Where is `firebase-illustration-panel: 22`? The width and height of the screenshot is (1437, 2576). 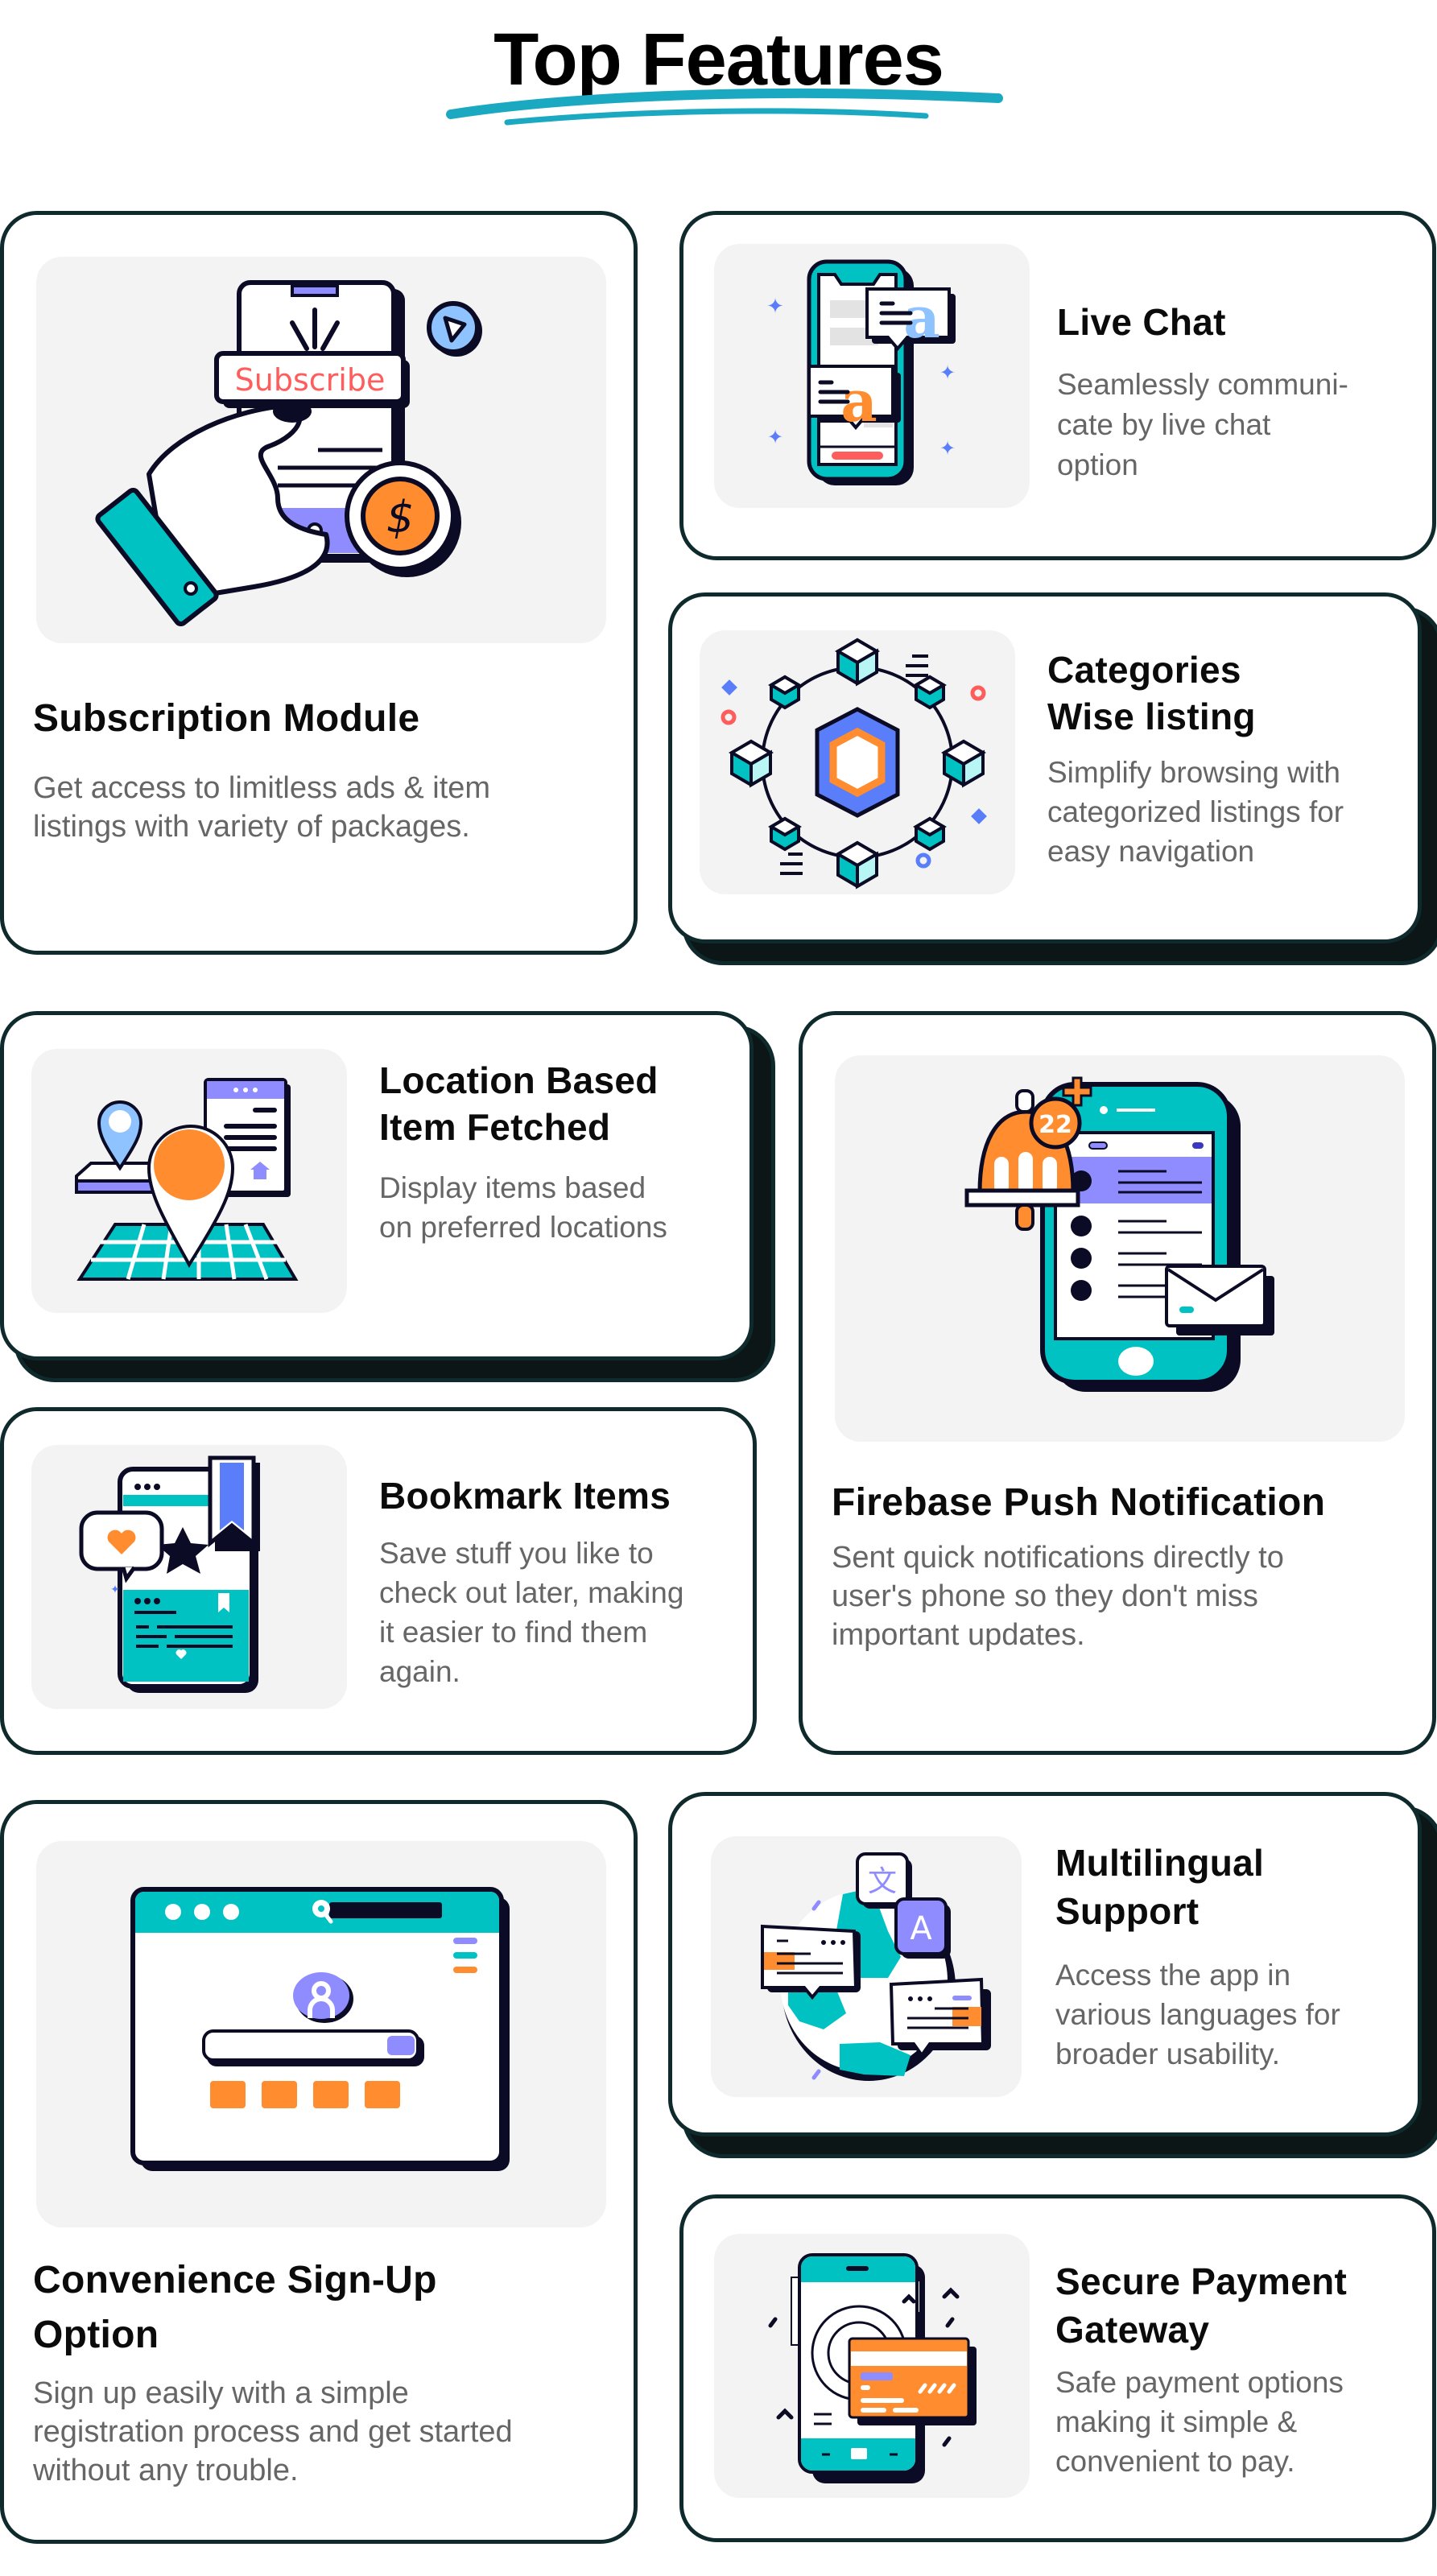 firebase-illustration-panel: 22 is located at coordinates (1120, 1248).